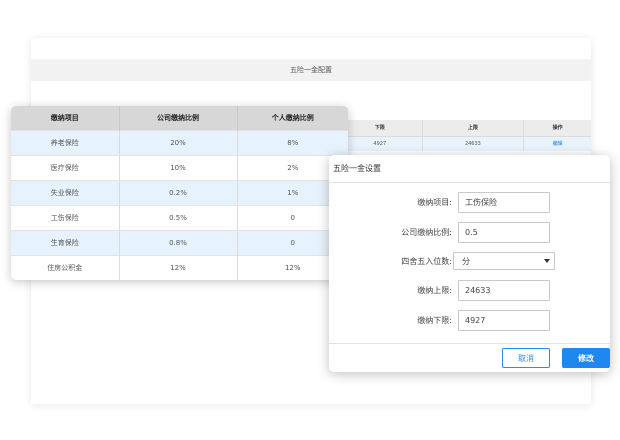 The image size is (620, 440). I want to click on table-header-row: 缴纳项目 公司缴纳比例 个人缴纳比例, so click(179, 118).